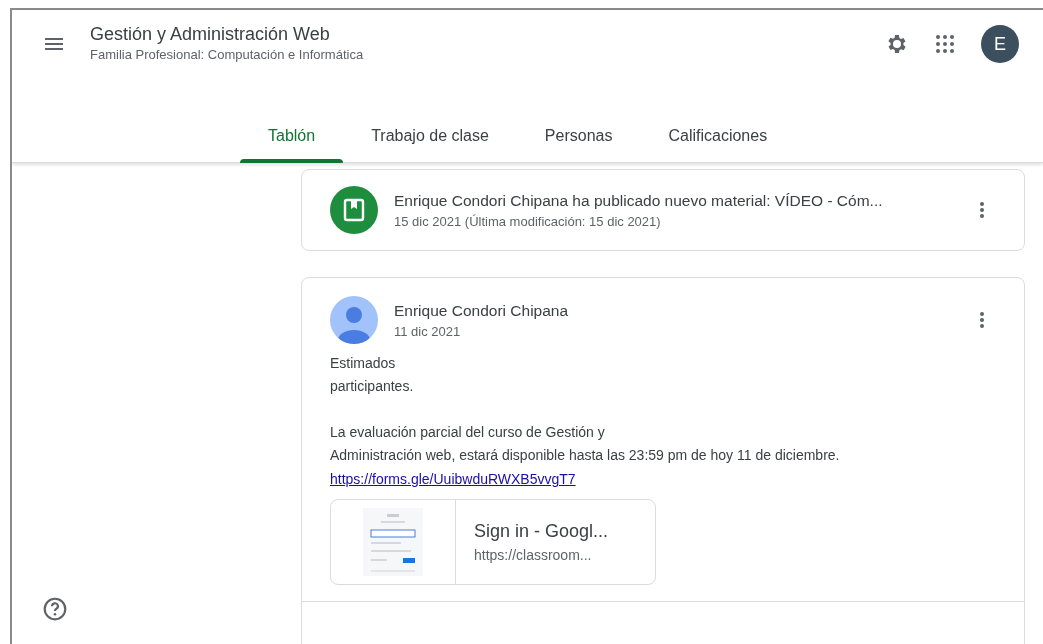 This screenshot has width=1043, height=644. What do you see at coordinates (1000, 44) in the screenshot?
I see `user-avatar: E` at bounding box center [1000, 44].